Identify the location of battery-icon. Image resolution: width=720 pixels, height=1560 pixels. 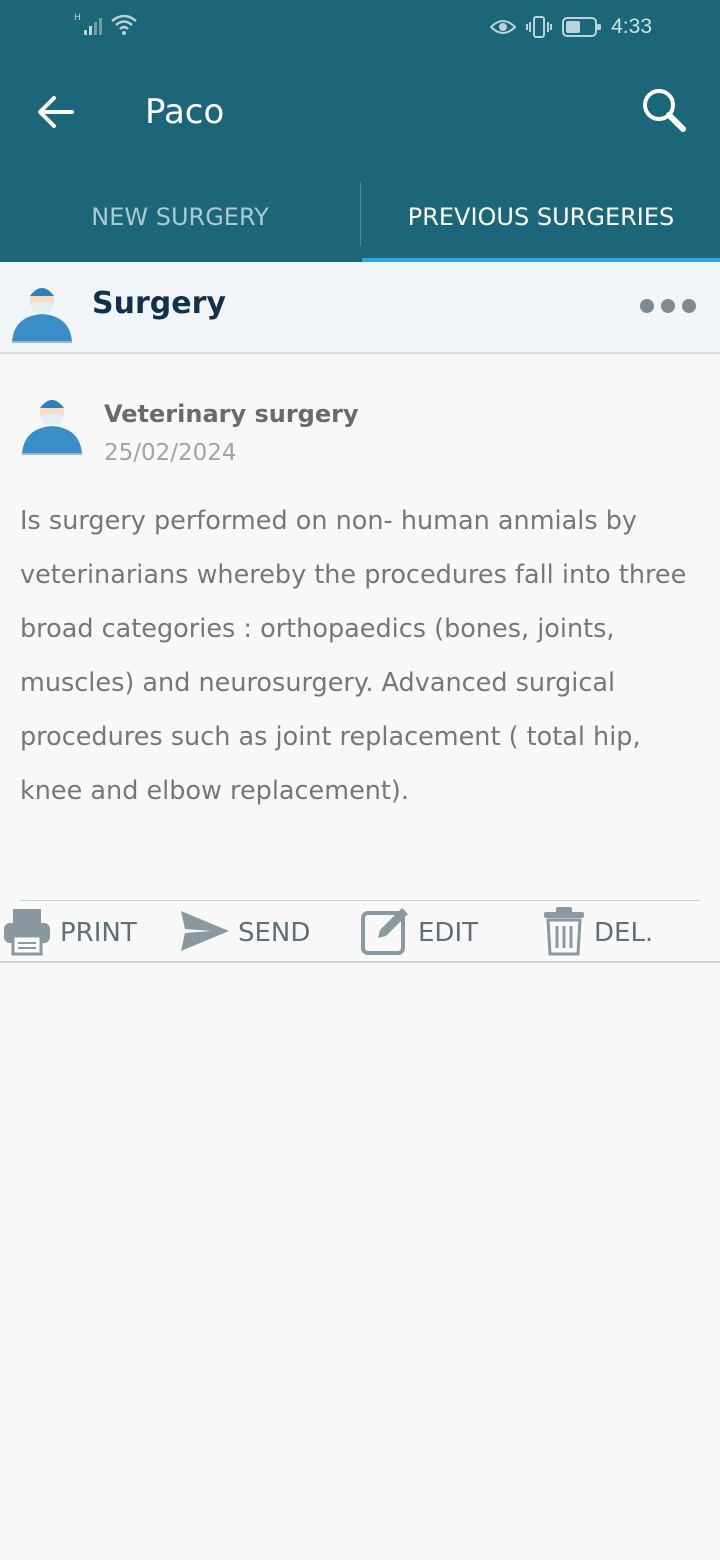
(582, 29).